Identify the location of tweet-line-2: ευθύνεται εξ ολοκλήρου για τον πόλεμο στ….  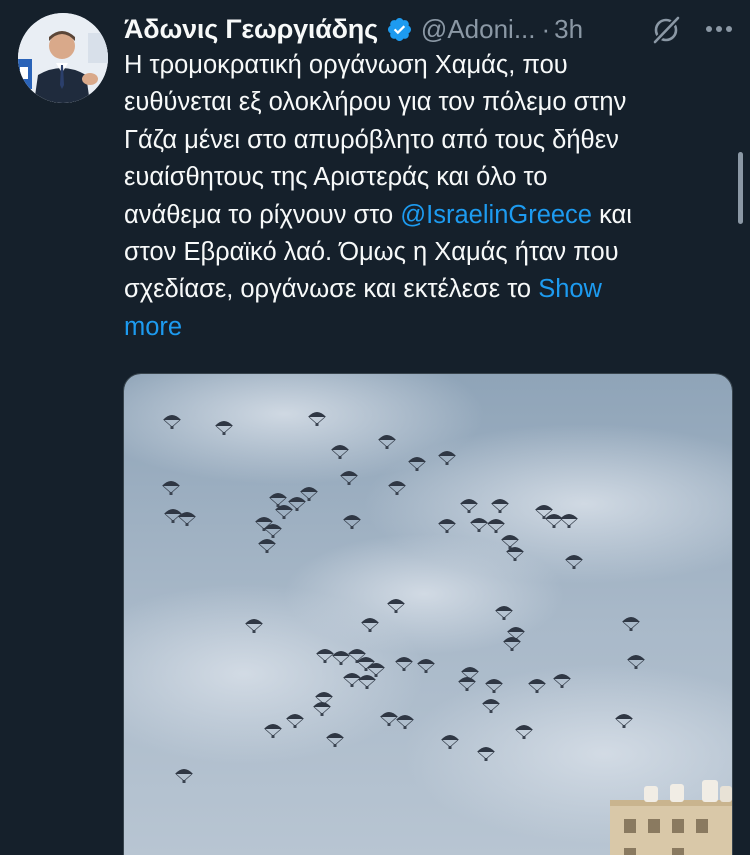
(375, 102).